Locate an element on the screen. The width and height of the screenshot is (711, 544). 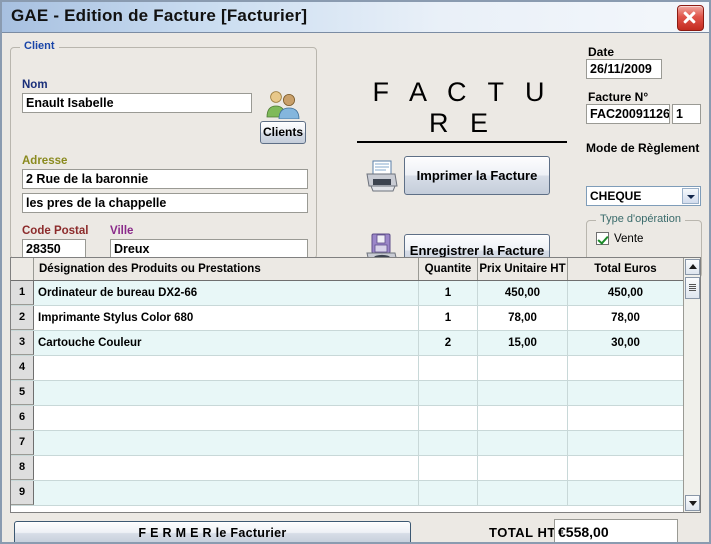
table-row: 7 is located at coordinates (347, 443).